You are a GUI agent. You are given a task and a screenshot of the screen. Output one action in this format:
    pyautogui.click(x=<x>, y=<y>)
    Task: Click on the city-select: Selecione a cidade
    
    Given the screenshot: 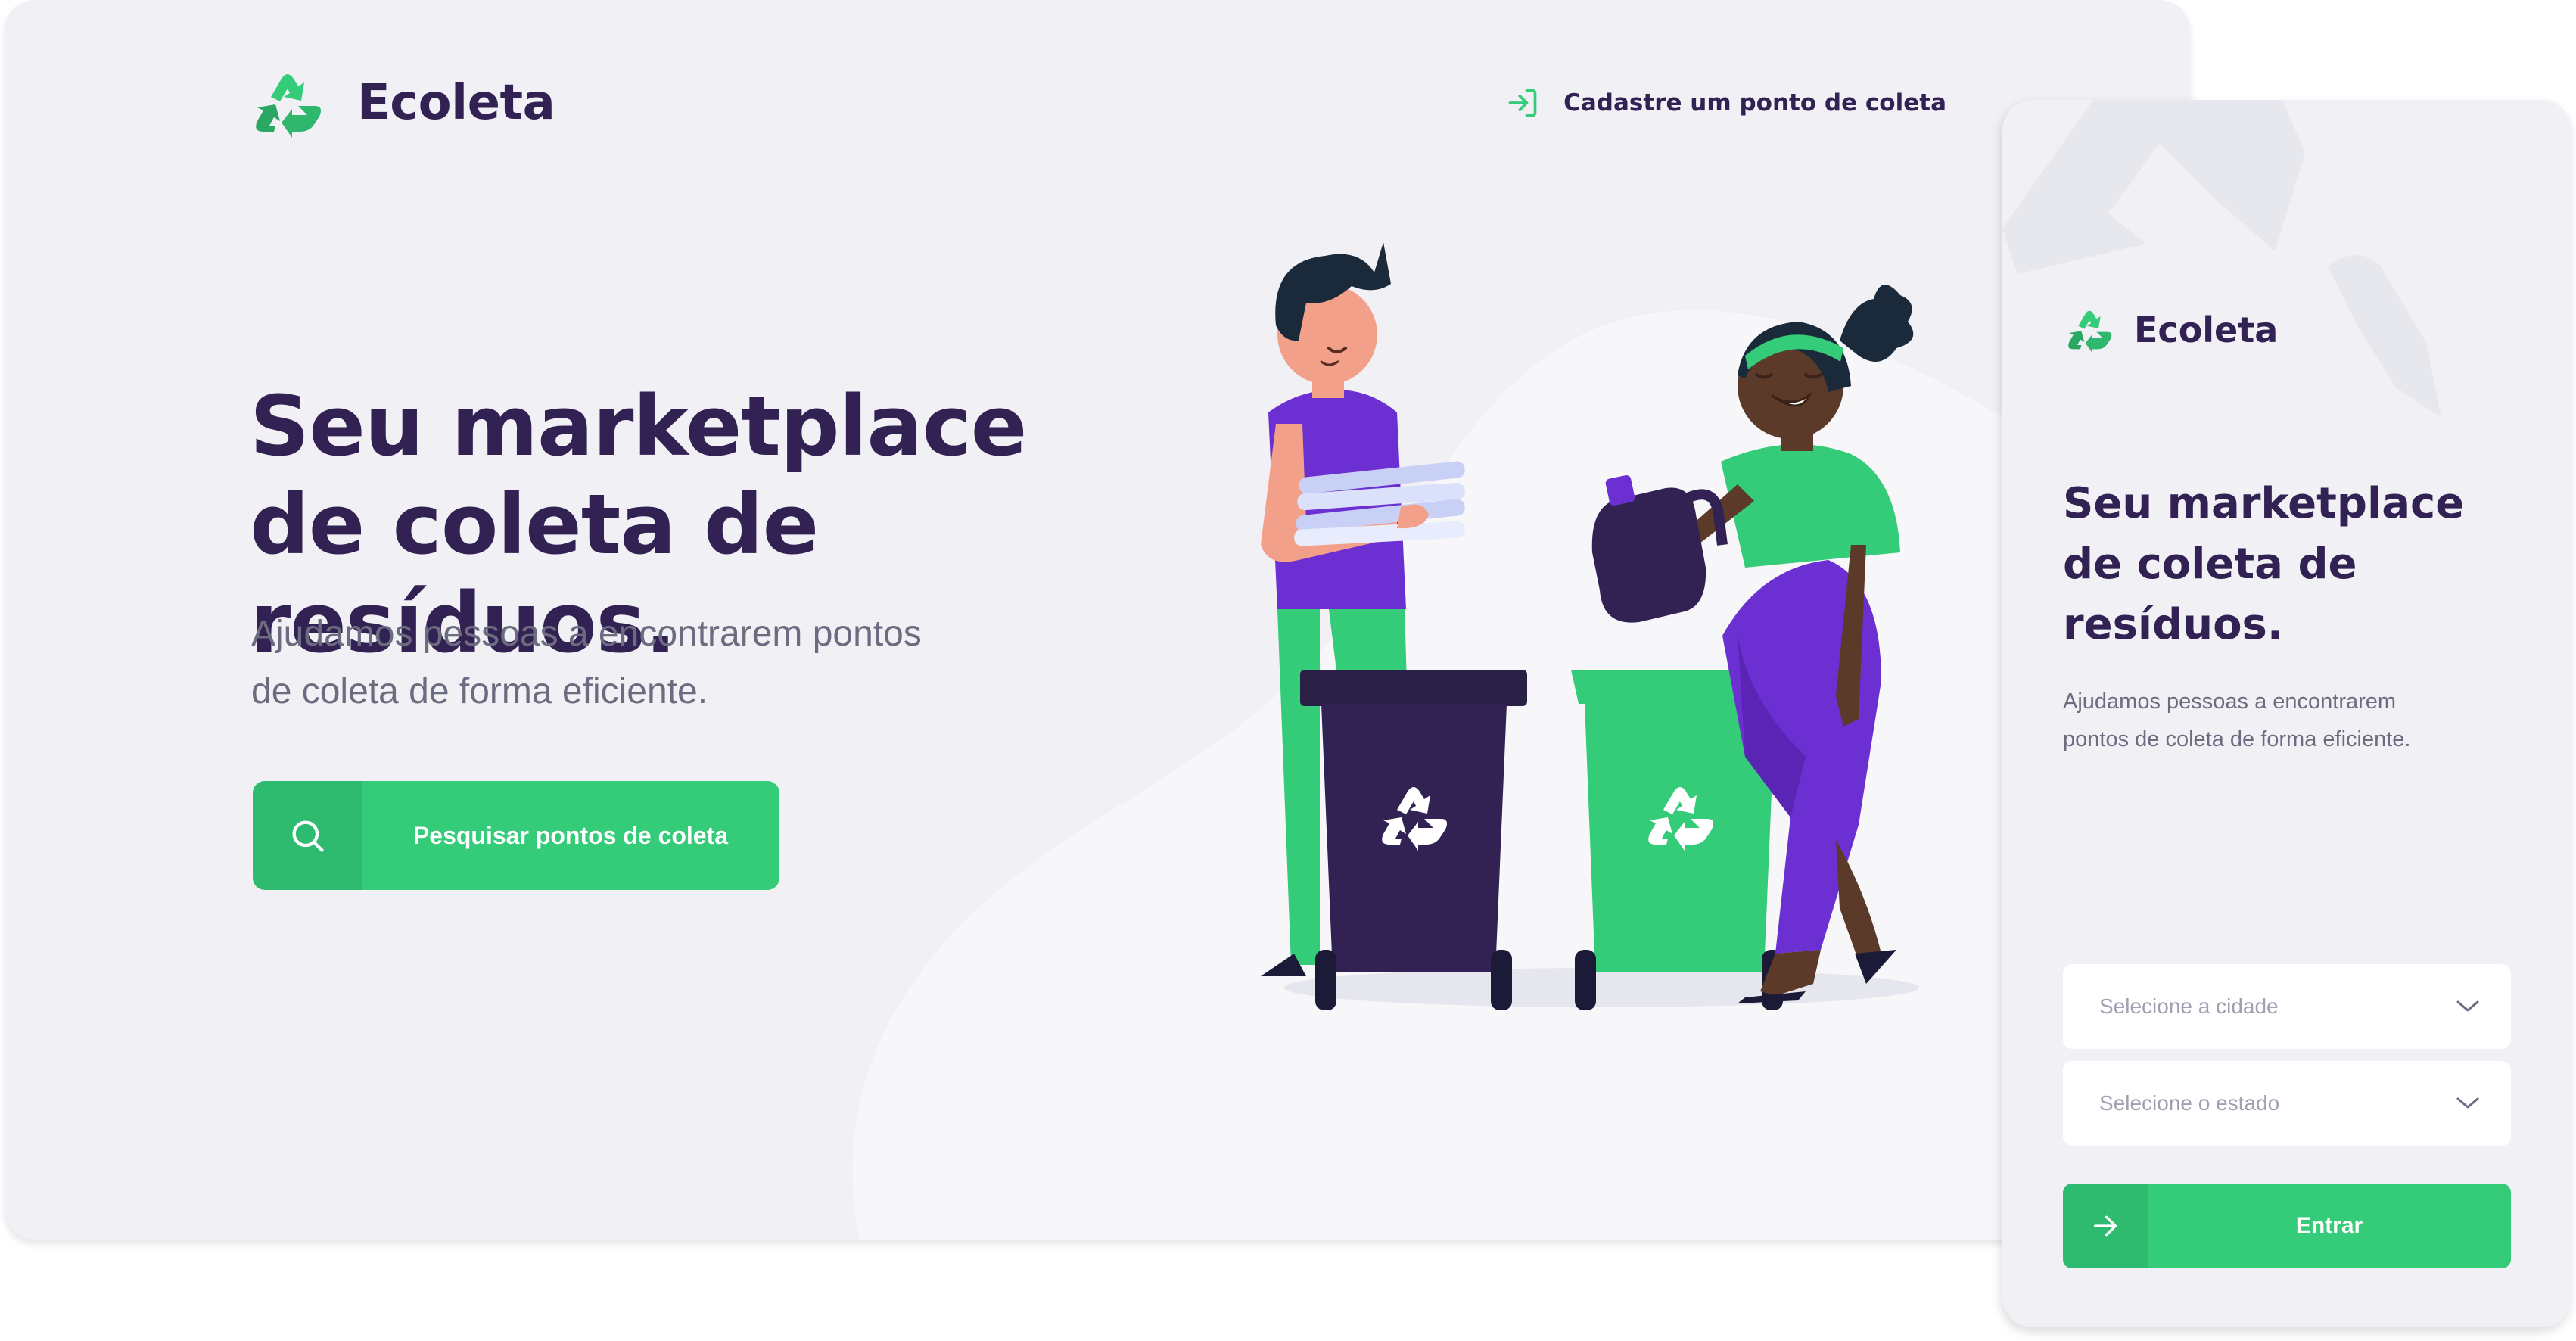 What is the action you would take?
    pyautogui.click(x=2287, y=1006)
    